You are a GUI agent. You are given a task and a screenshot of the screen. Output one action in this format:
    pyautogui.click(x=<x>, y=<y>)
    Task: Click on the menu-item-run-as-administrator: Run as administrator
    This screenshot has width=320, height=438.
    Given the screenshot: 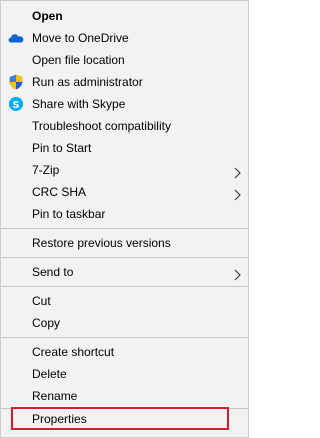 What is the action you would take?
    pyautogui.click(x=124, y=82)
    